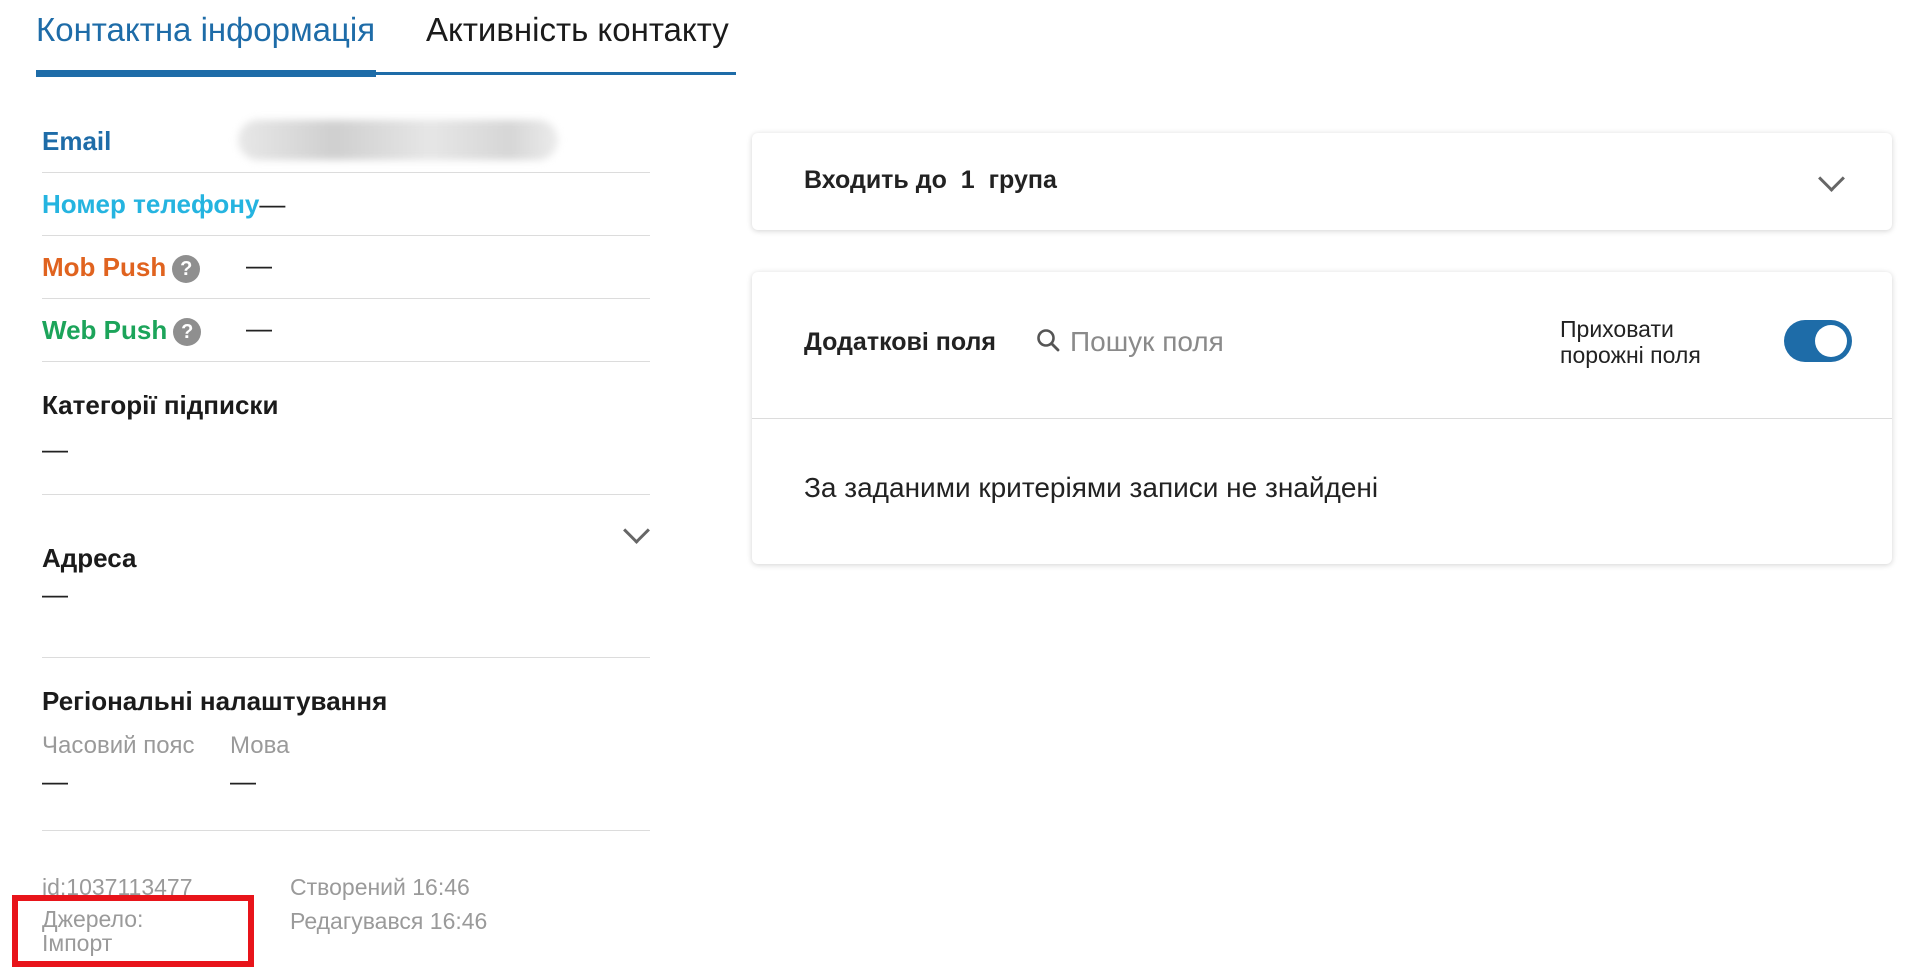  Describe the element at coordinates (133, 931) in the screenshot. I see `highlight-box` at that location.